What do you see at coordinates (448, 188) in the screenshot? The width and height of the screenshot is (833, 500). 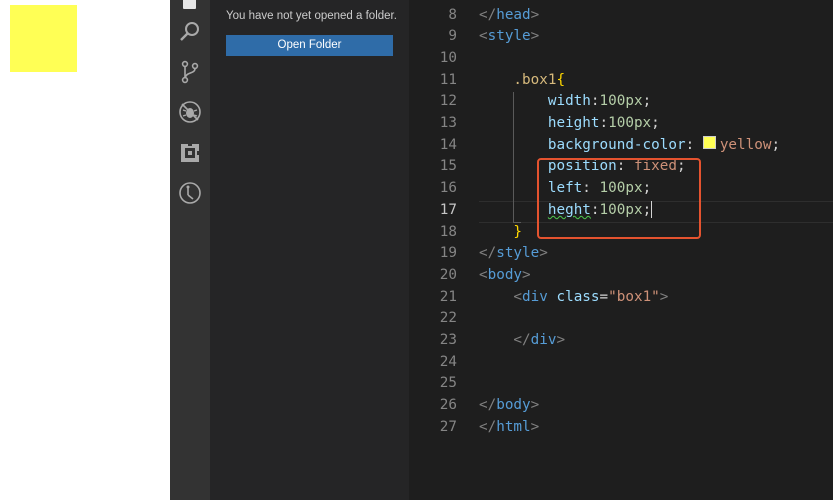 I see `line-number: 16` at bounding box center [448, 188].